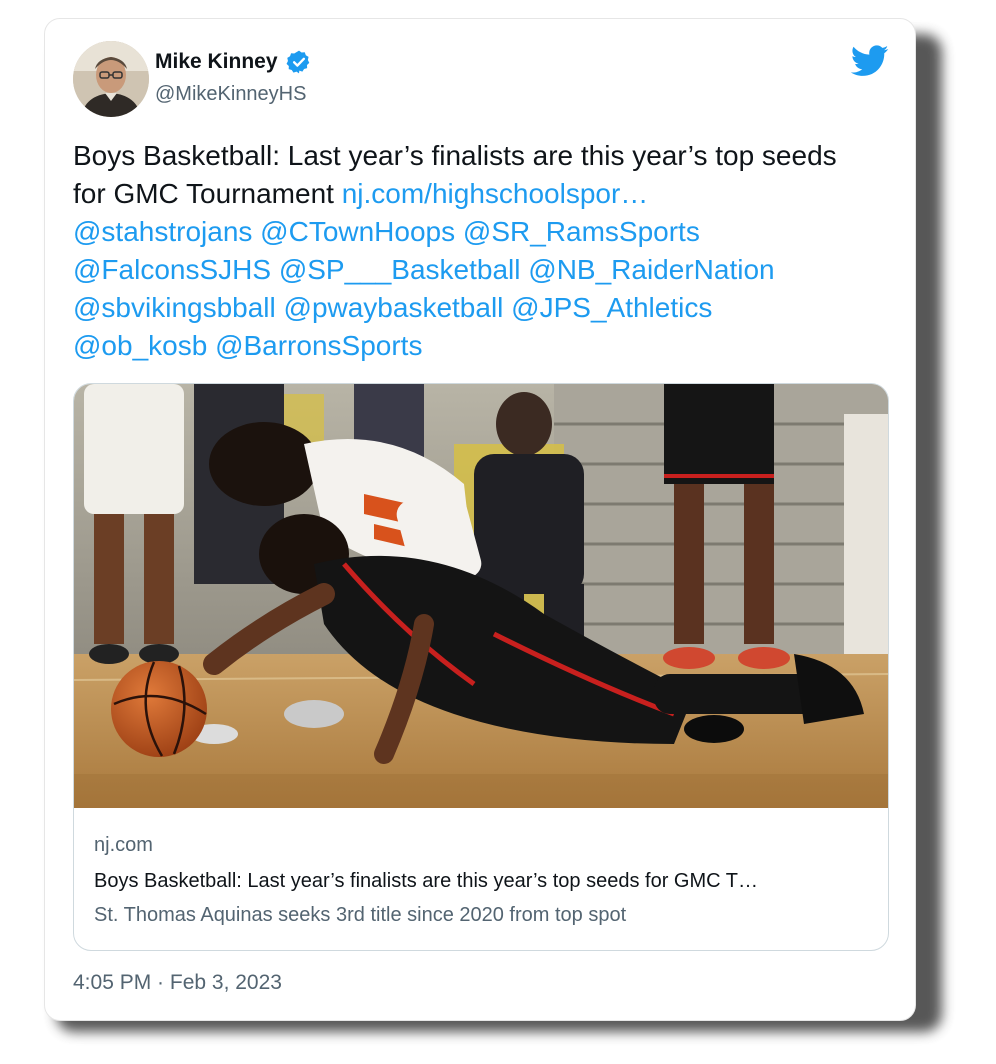 The height and width of the screenshot is (1064, 996). Describe the element at coordinates (177, 983) in the screenshot. I see `tweet-timestamp: 4:05 PM · Feb 3, 2023` at that location.